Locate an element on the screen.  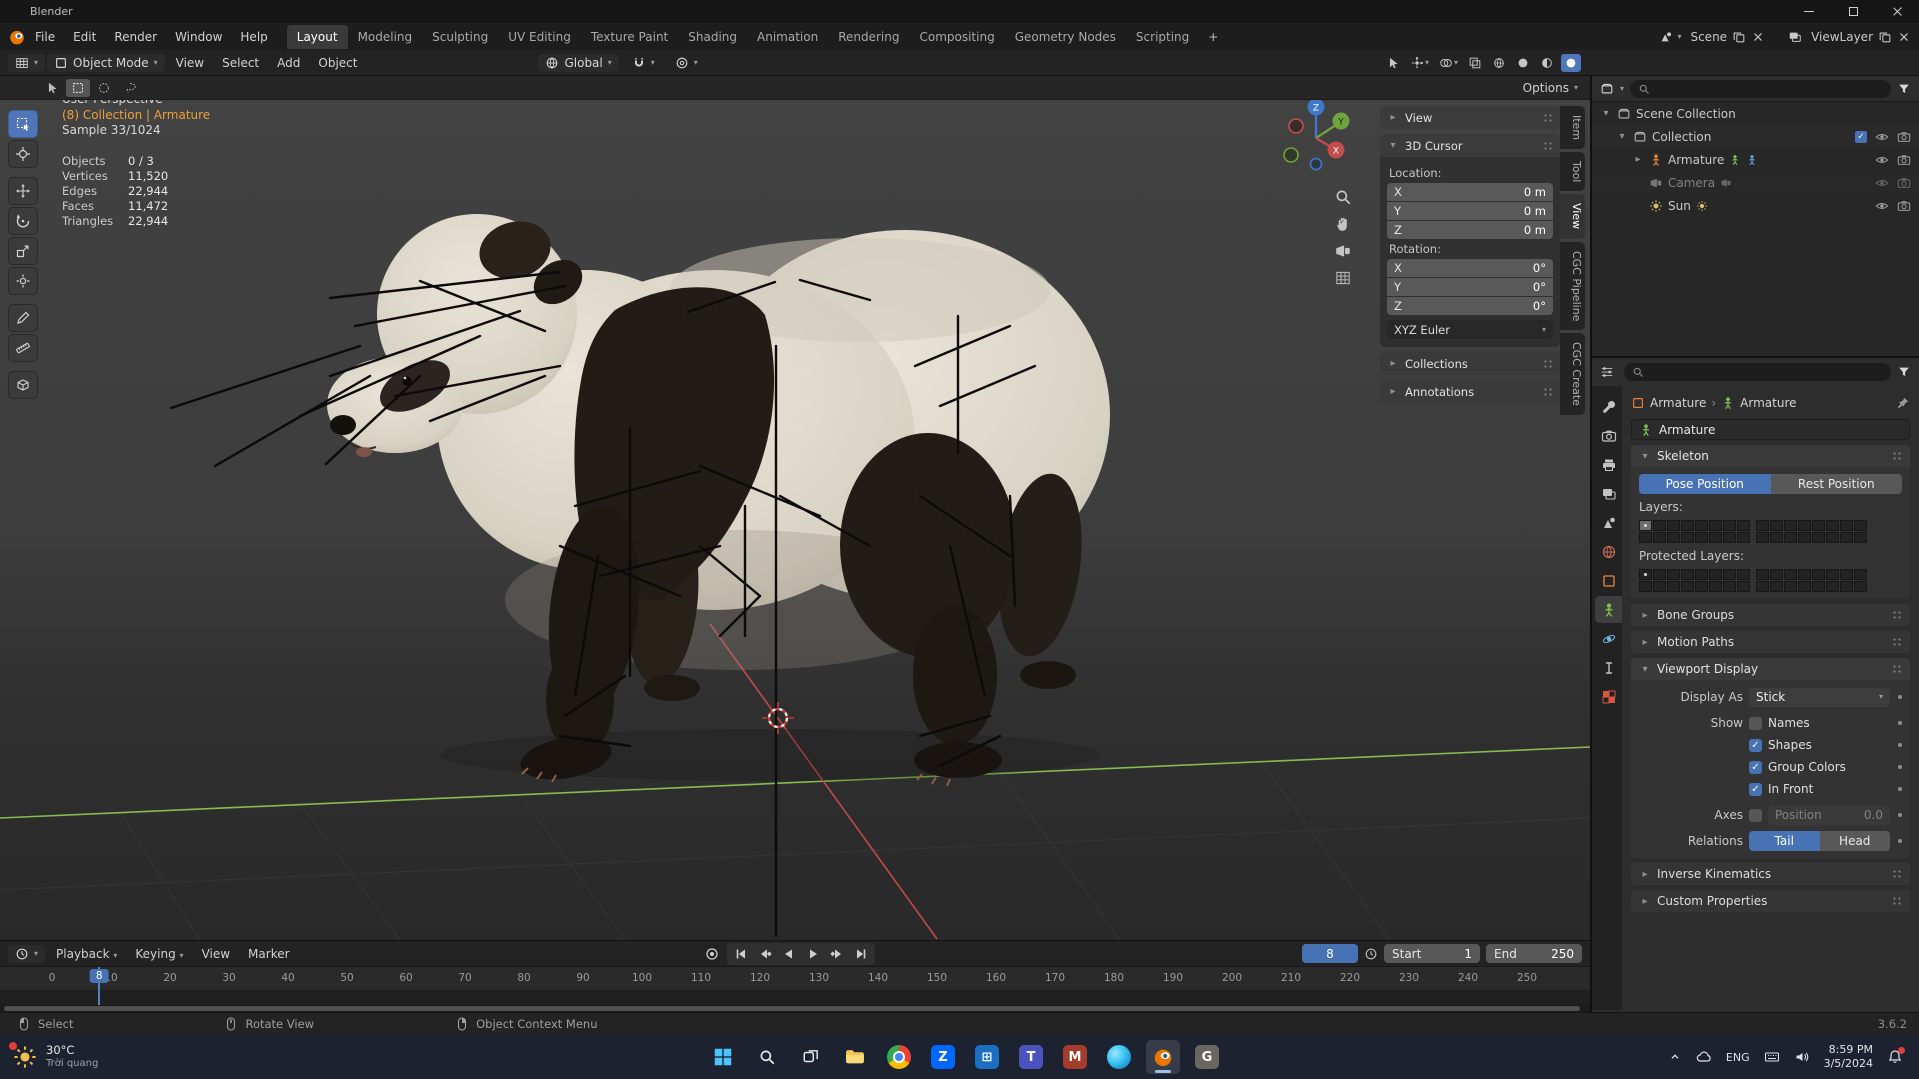
tool-scale is located at coordinates (23, 251).